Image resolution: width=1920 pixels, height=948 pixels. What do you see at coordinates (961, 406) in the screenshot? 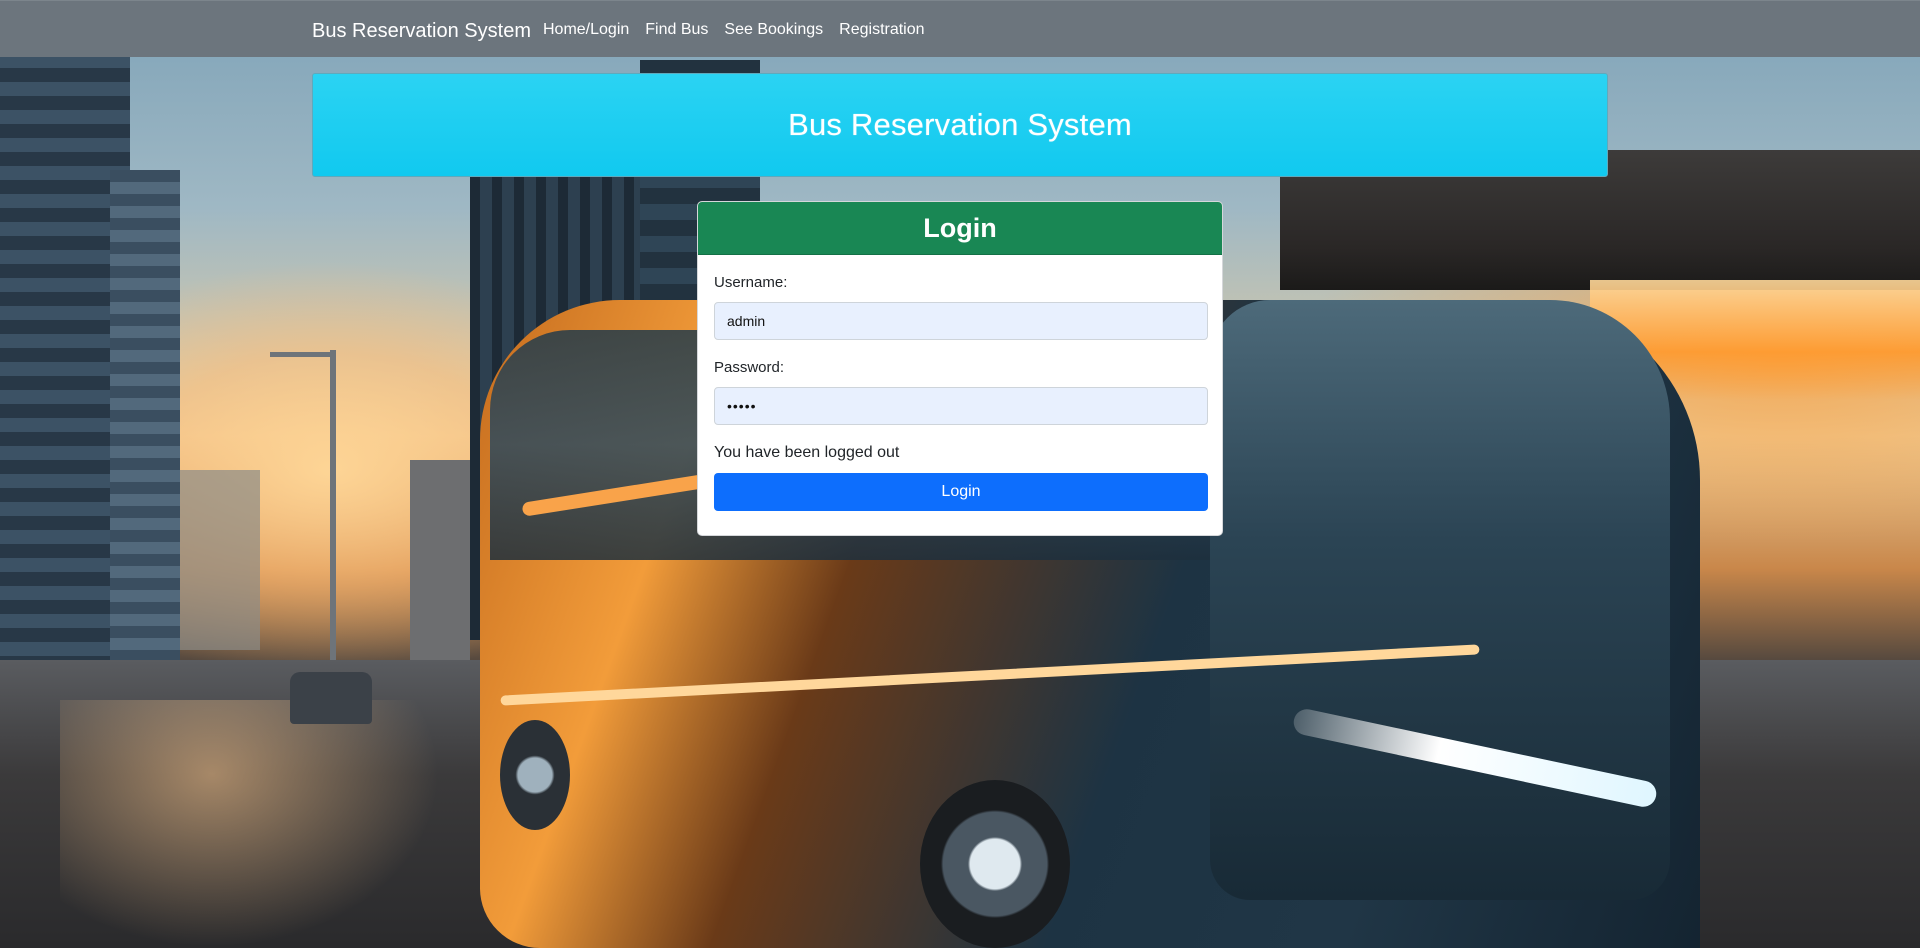
I see `password-input` at bounding box center [961, 406].